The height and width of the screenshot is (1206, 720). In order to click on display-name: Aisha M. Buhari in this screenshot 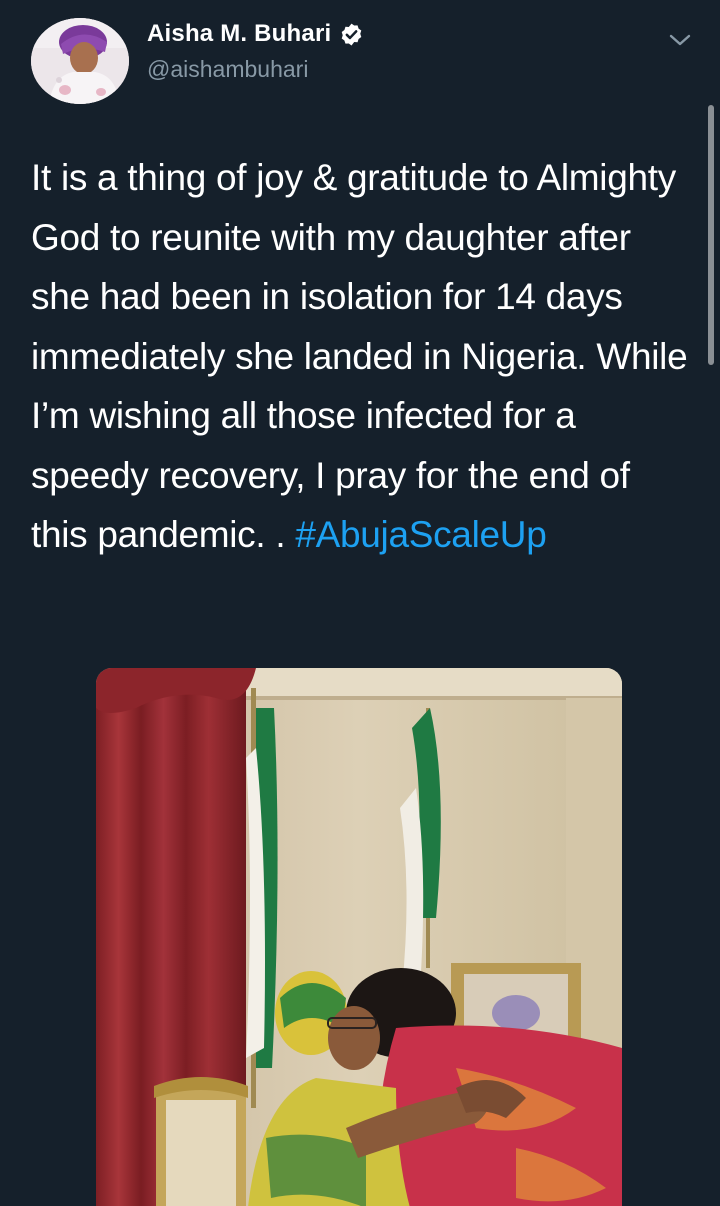, I will do `click(239, 34)`.